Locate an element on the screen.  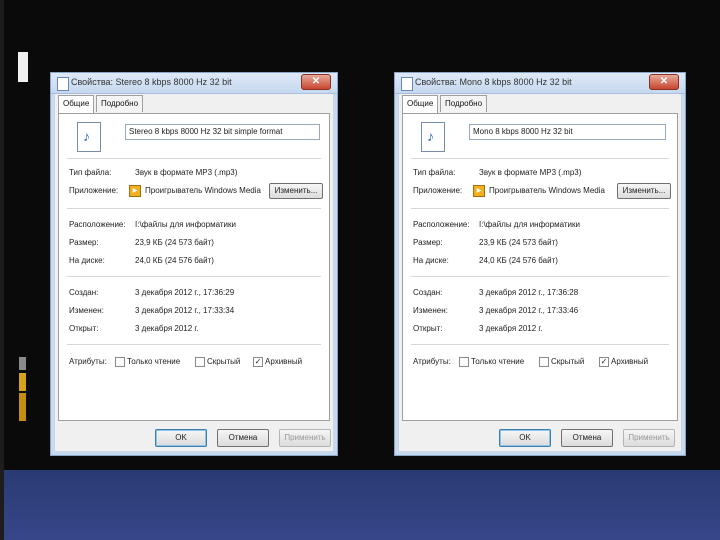
created-value: 3 декабря 2012 г., 17:36:29 is located at coordinates (185, 292).